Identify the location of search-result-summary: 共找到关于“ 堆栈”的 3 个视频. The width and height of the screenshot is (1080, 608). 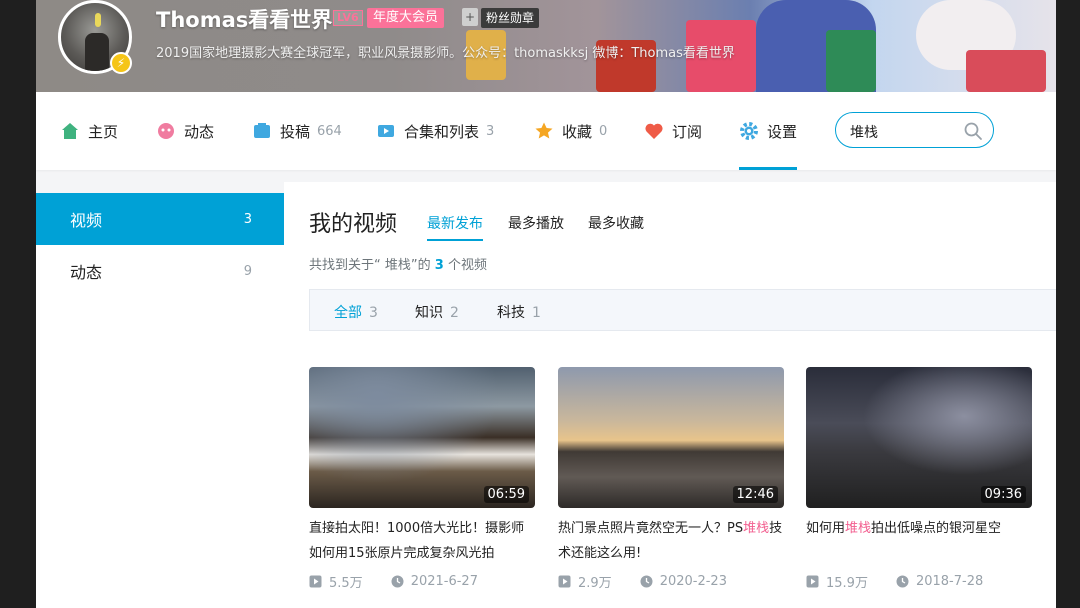
(398, 263).